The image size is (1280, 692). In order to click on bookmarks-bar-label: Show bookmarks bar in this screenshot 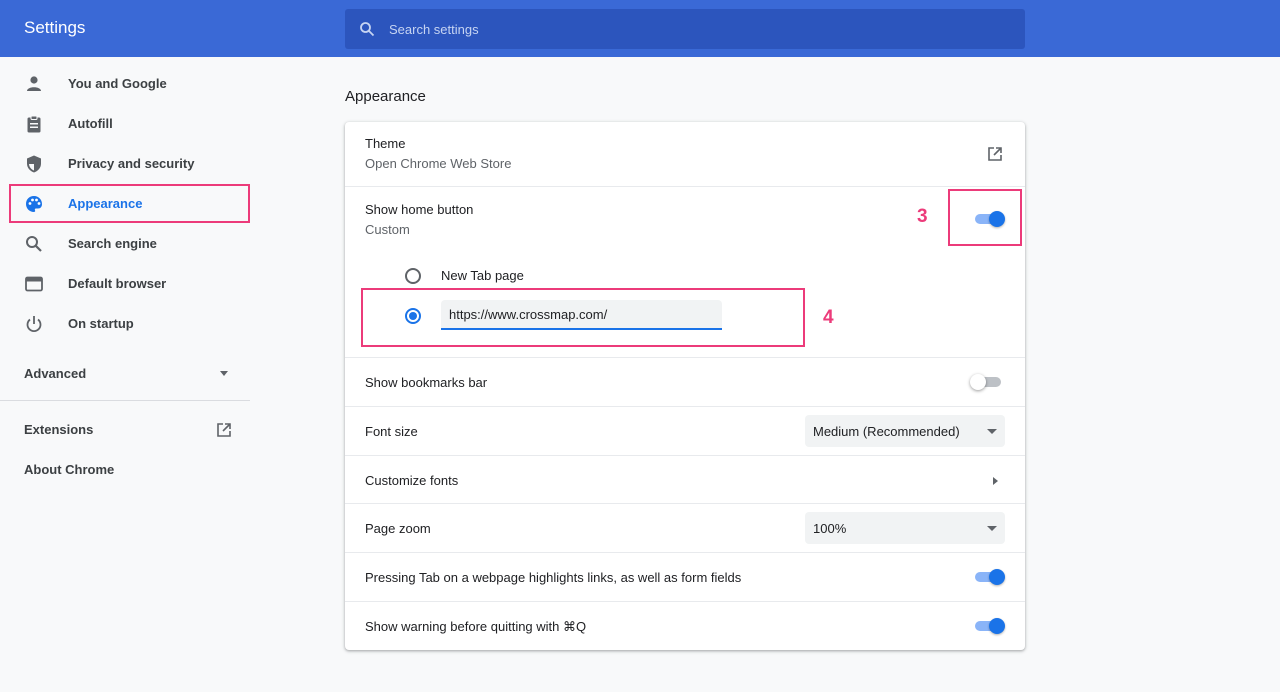, I will do `click(426, 382)`.